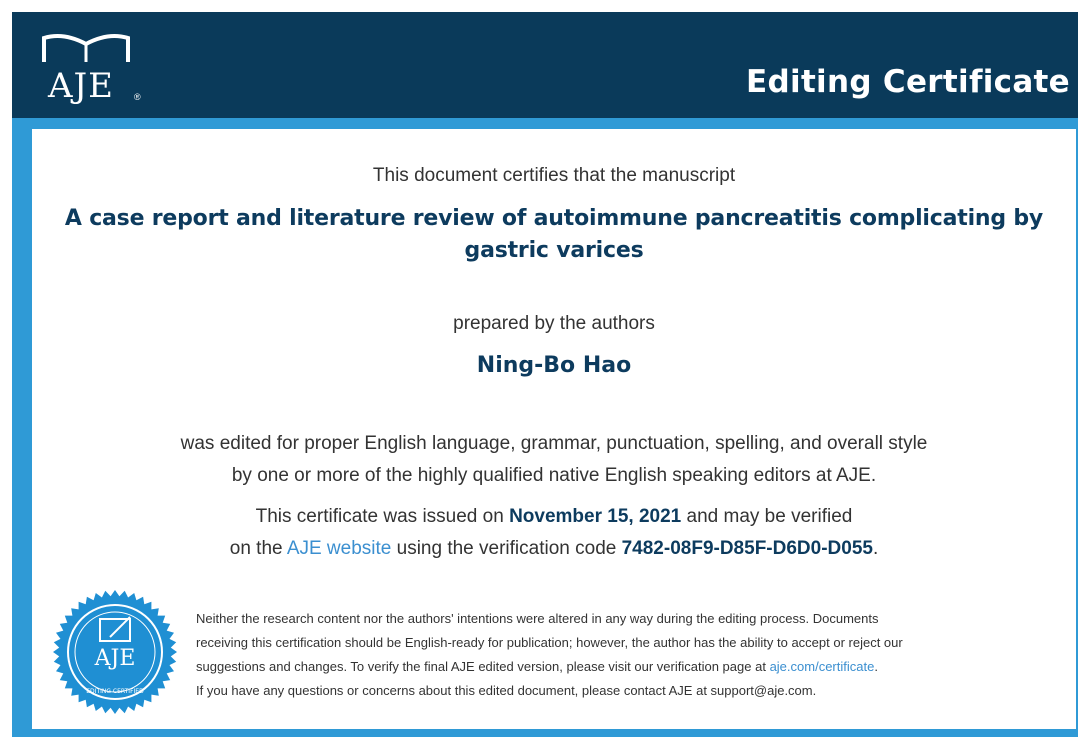 Image resolution: width=1078 pixels, height=737 pixels. Describe the element at coordinates (115, 691) in the screenshot. I see `seal-ring-text: EDITING CERTIFIED` at that location.